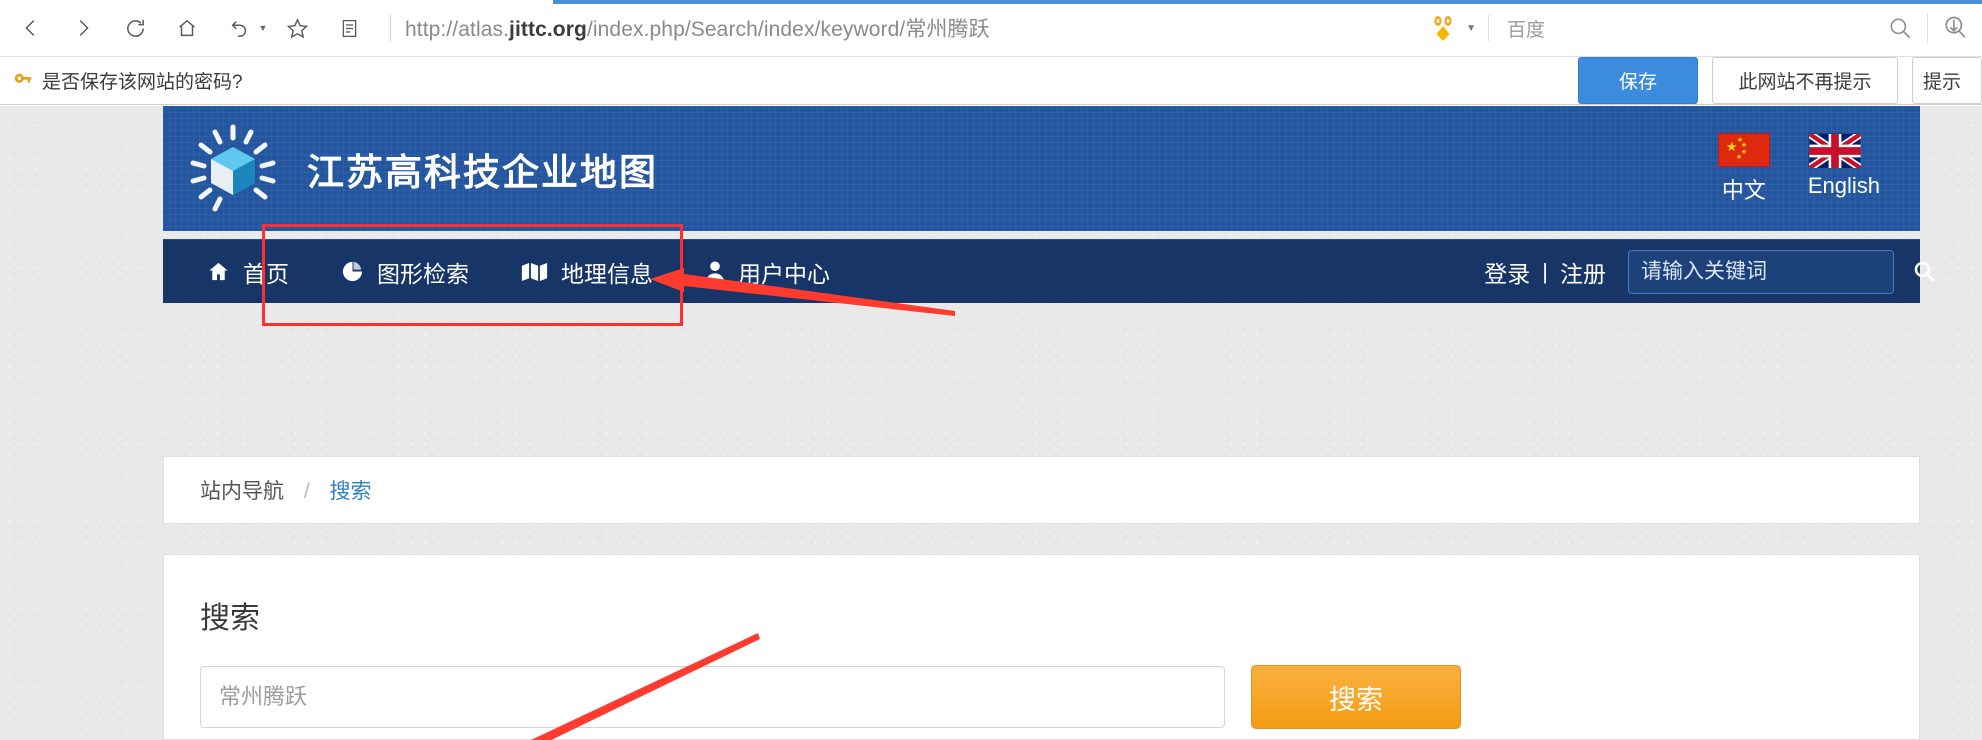  What do you see at coordinates (233, 169) in the screenshot?
I see `cube-burst-logo-icon` at bounding box center [233, 169].